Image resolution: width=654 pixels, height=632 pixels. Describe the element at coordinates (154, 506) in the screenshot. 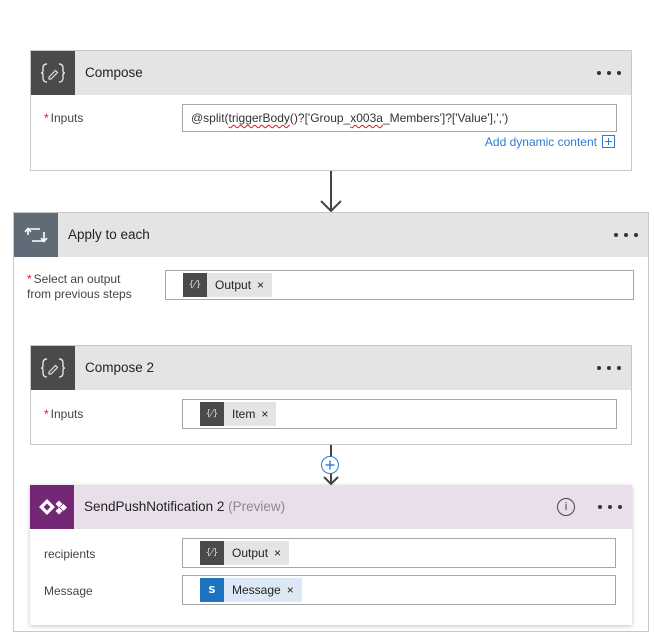

I see `push-title-text: SendPushNotification 2` at that location.